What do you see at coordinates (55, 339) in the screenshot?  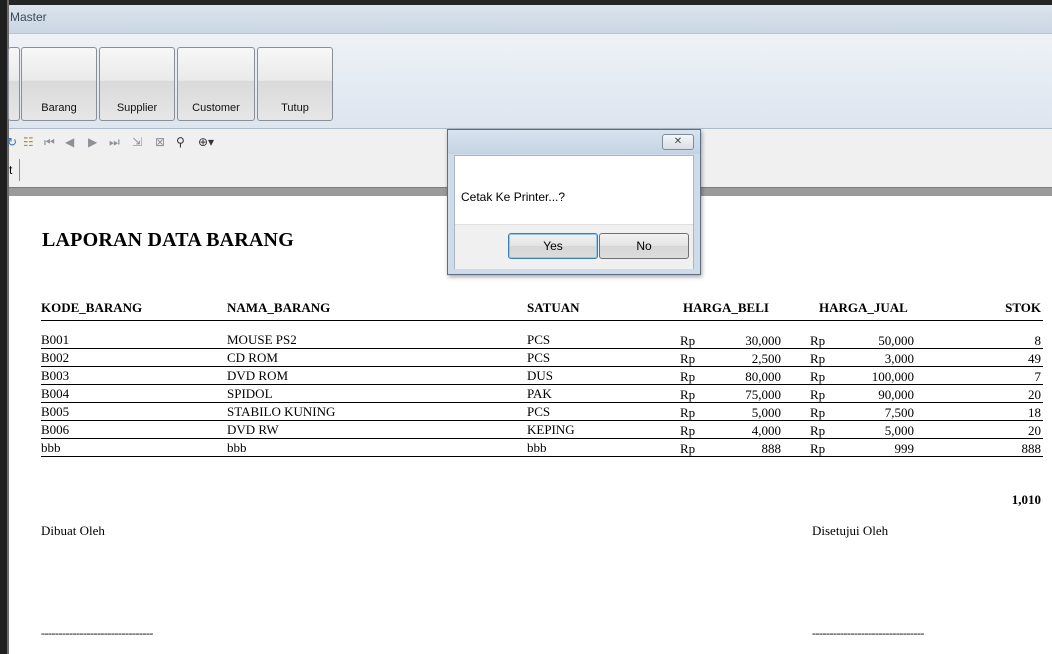 I see `cell-kode: B001` at bounding box center [55, 339].